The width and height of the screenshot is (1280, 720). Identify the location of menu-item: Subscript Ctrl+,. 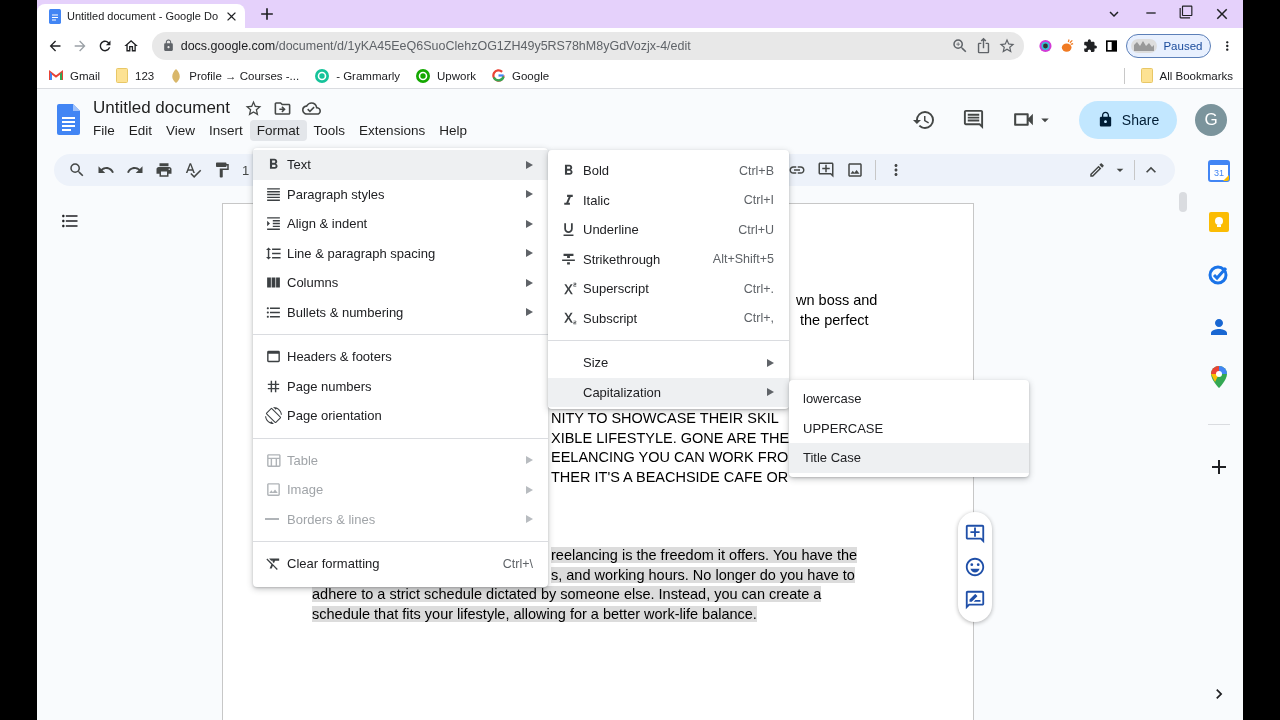
(668, 318).